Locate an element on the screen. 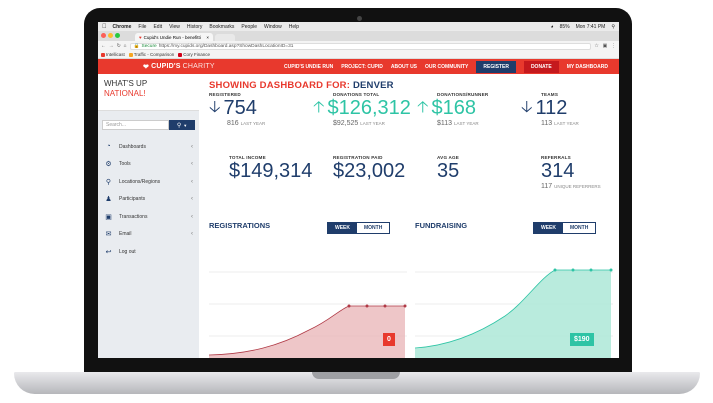  donate-button: DONATE is located at coordinates (541, 66).